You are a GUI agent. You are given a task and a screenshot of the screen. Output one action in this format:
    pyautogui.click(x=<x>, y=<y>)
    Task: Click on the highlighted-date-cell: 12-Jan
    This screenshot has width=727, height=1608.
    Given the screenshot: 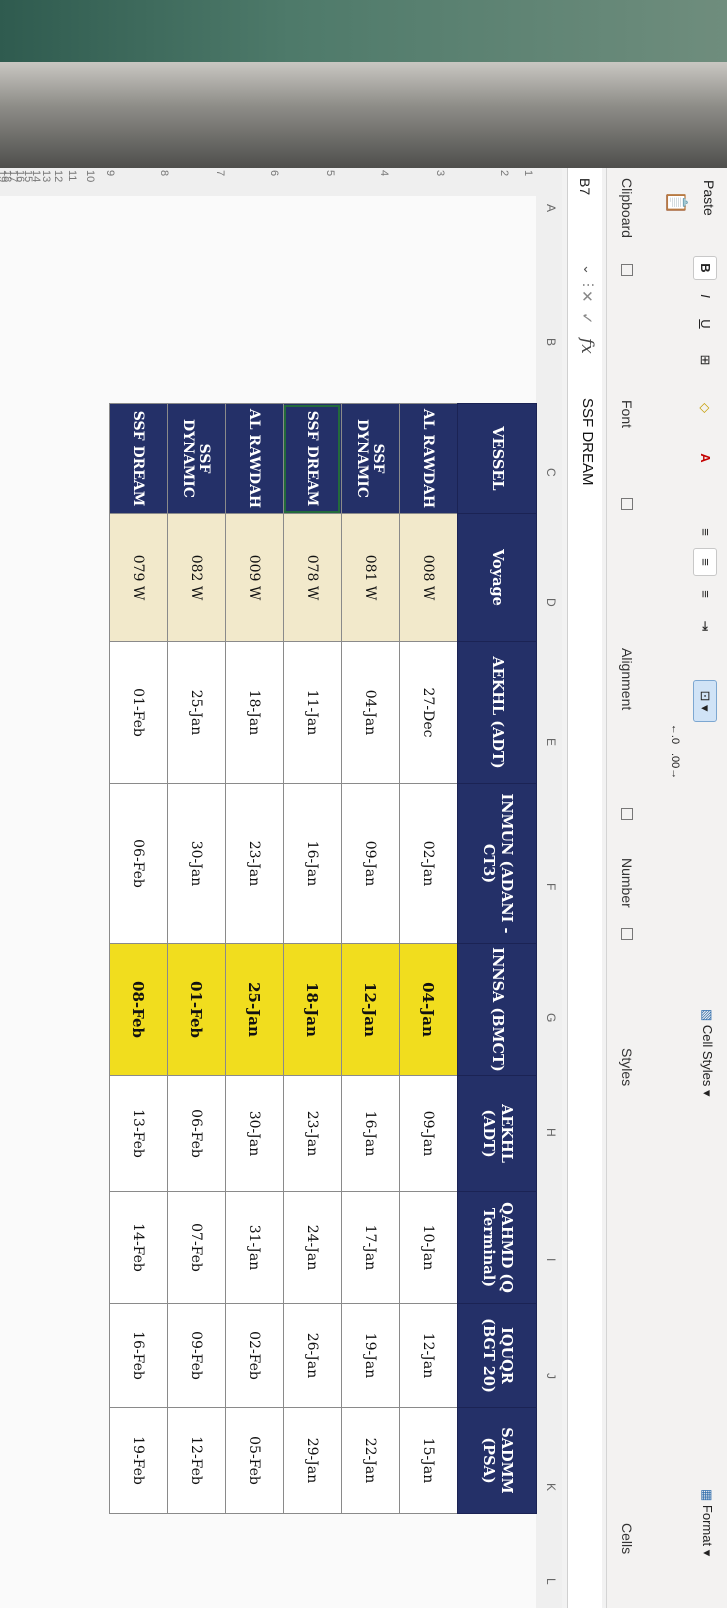 What is the action you would take?
    pyautogui.click(x=370, y=1009)
    